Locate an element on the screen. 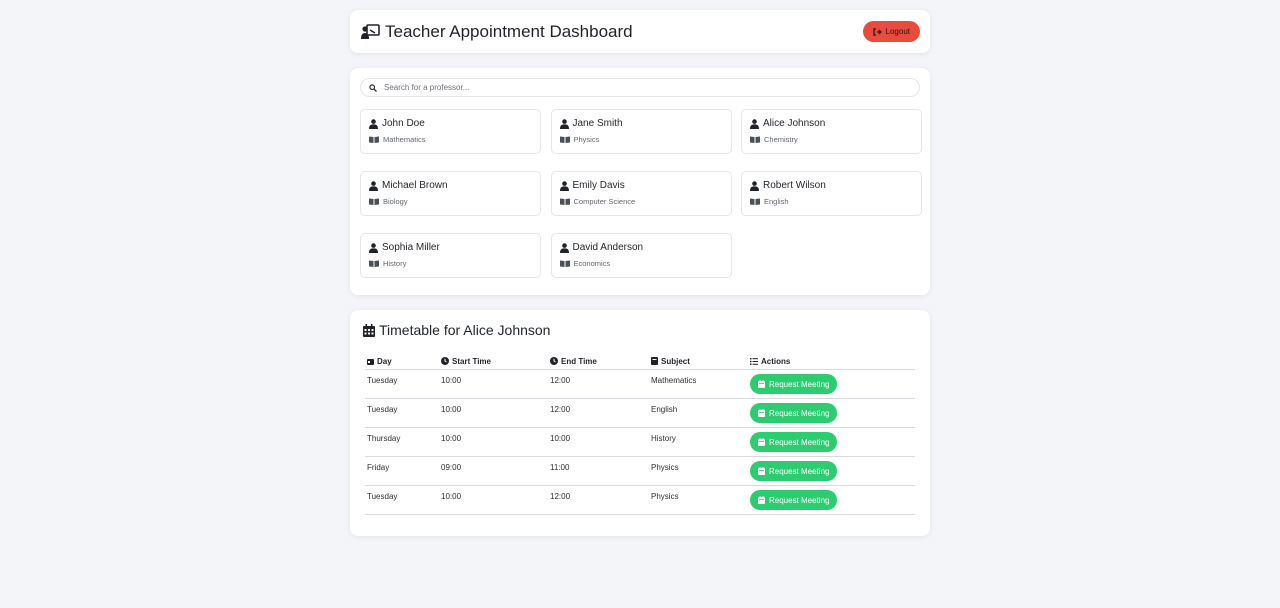 Image resolution: width=1280 pixels, height=608 pixels. cell-subject: History is located at coordinates (698, 442).